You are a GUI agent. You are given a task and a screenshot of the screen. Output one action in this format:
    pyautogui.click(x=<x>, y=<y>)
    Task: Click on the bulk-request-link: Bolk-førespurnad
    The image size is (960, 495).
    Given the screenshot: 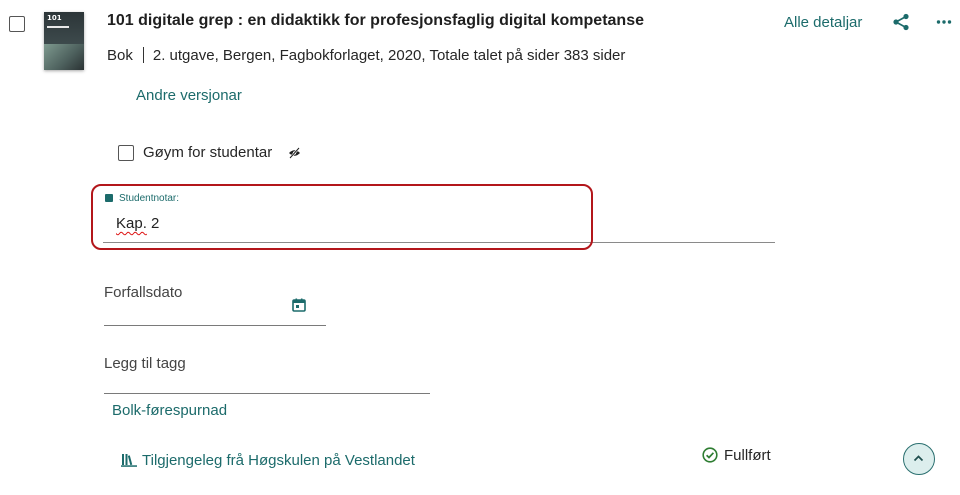 What is the action you would take?
    pyautogui.click(x=169, y=410)
    